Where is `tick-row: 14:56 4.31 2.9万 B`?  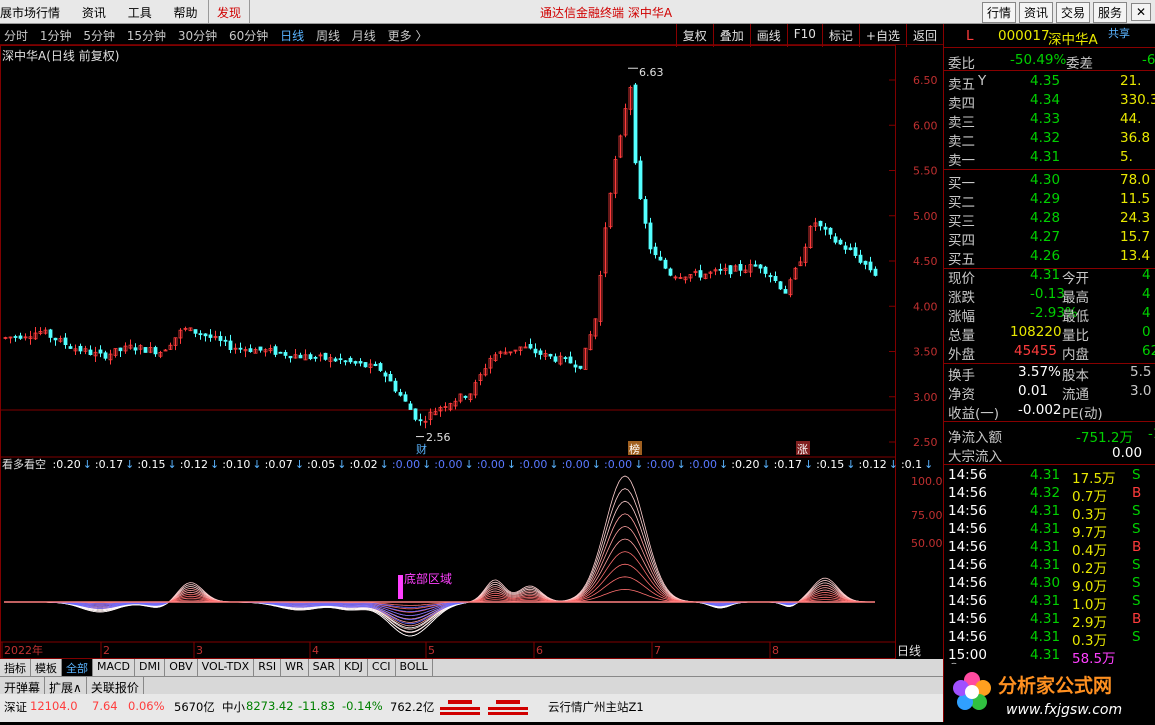
tick-row: 14:56 4.31 2.9万 B is located at coordinates (1051, 621).